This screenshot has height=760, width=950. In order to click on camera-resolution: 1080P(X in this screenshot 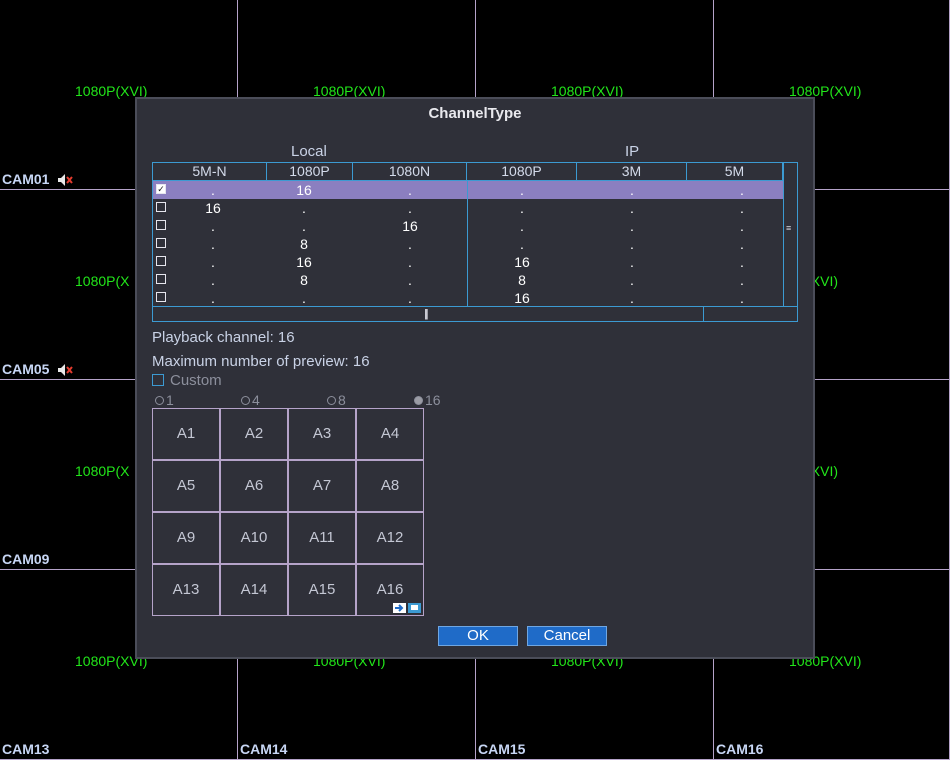, I will do `click(102, 281)`.